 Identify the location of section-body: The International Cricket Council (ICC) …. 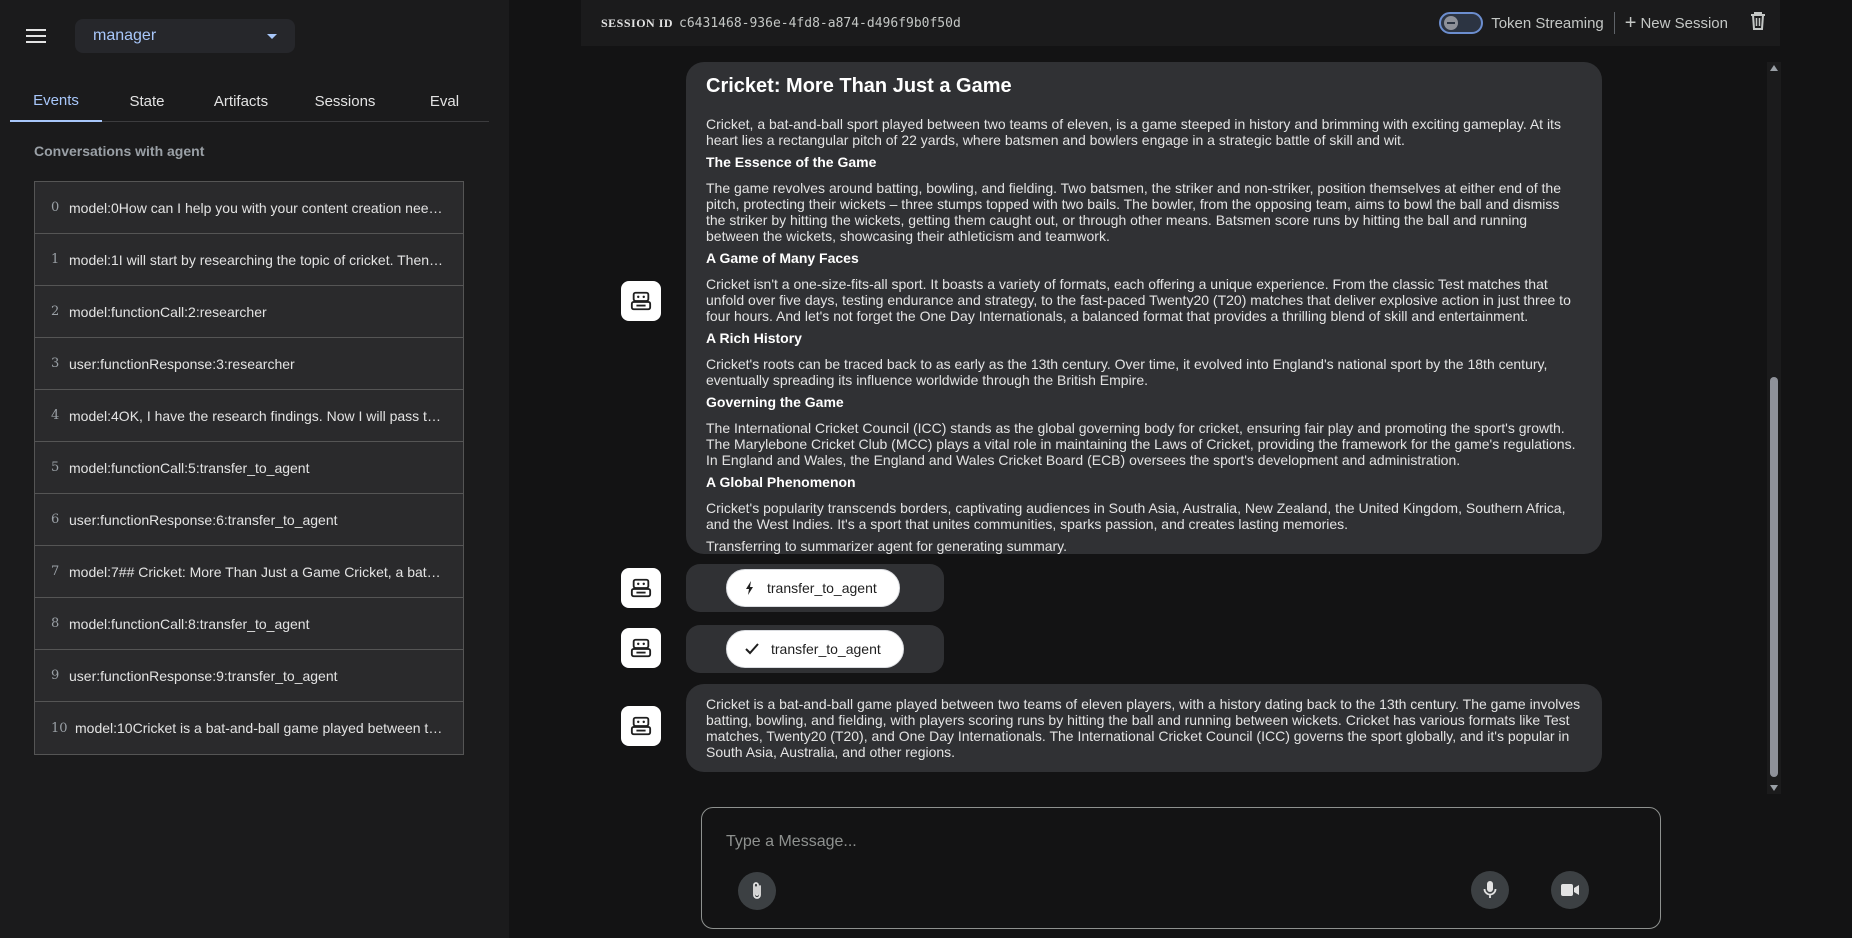
(1141, 444).